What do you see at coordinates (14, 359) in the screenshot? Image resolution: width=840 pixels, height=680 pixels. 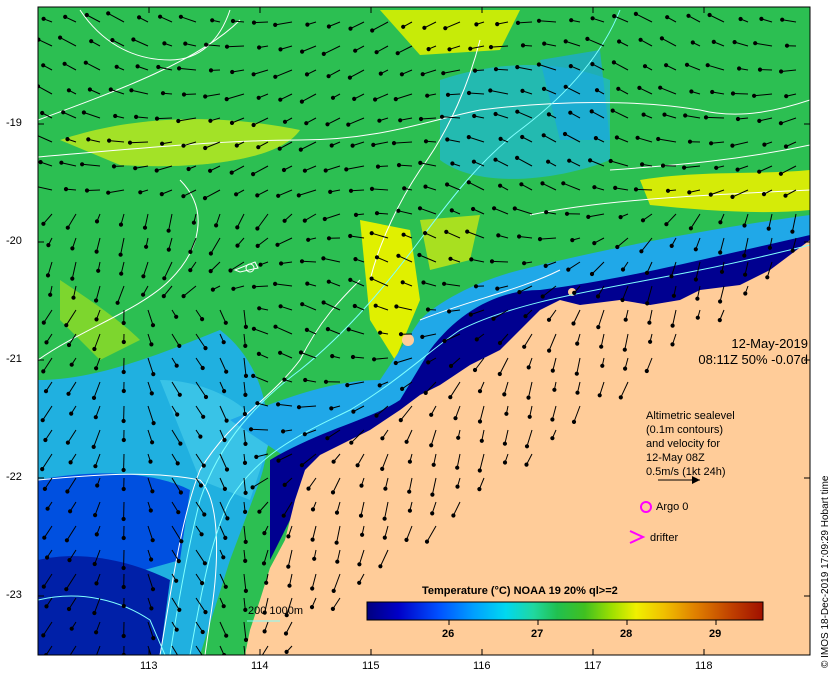 I see `lat-label: -21` at bounding box center [14, 359].